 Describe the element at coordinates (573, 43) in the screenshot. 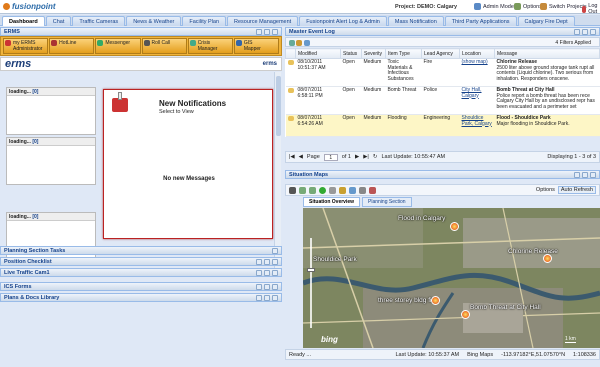

I see `filters-applied: 4 Filters Applied` at that location.